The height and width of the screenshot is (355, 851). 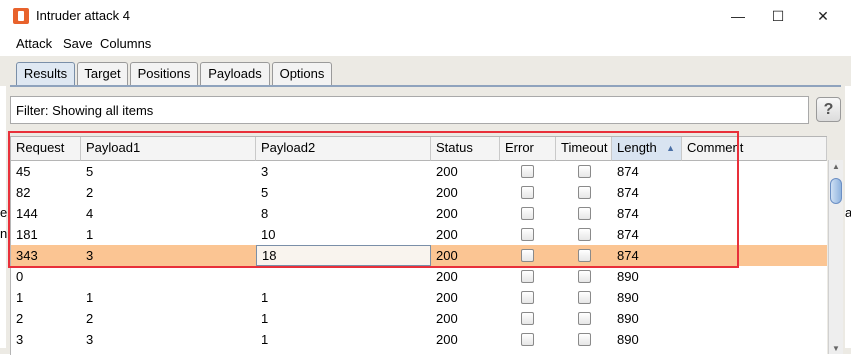 What do you see at coordinates (848, 212) in the screenshot?
I see `background-text: a` at bounding box center [848, 212].